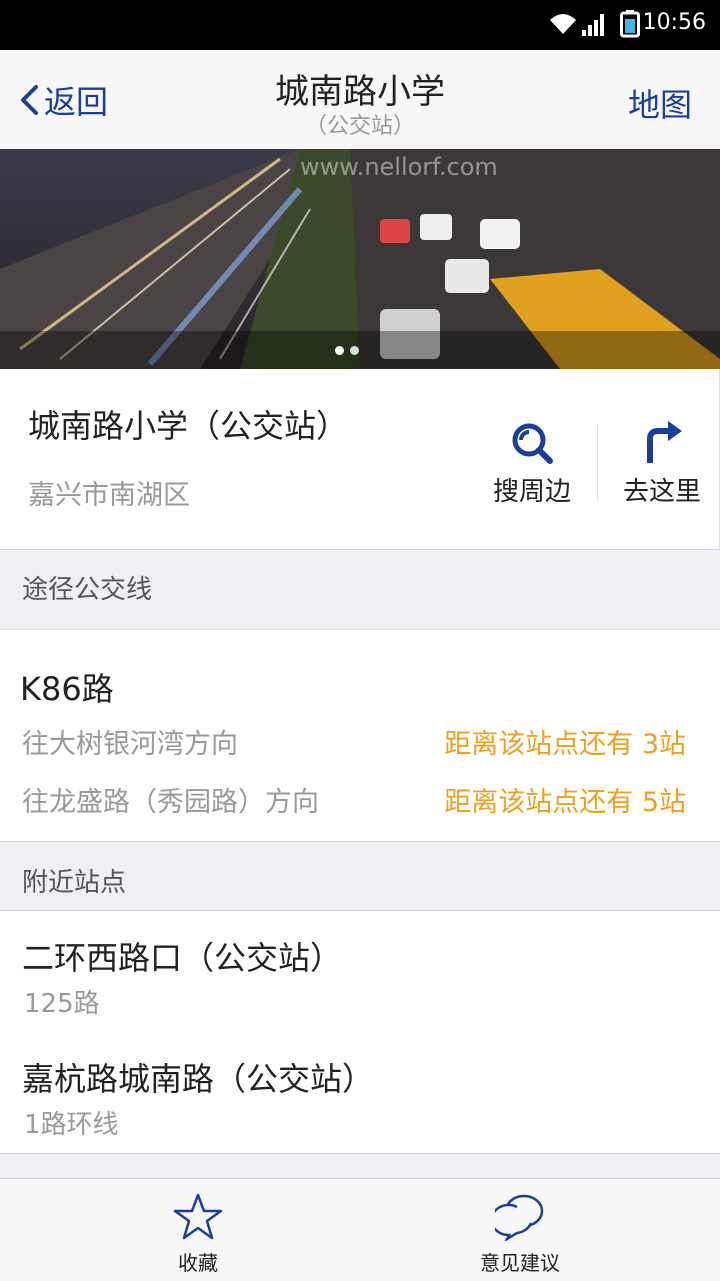  What do you see at coordinates (354, 799) in the screenshot?
I see `direction-row: 往龙盛路（秀园路）方向 距离该站点还有 5站` at bounding box center [354, 799].